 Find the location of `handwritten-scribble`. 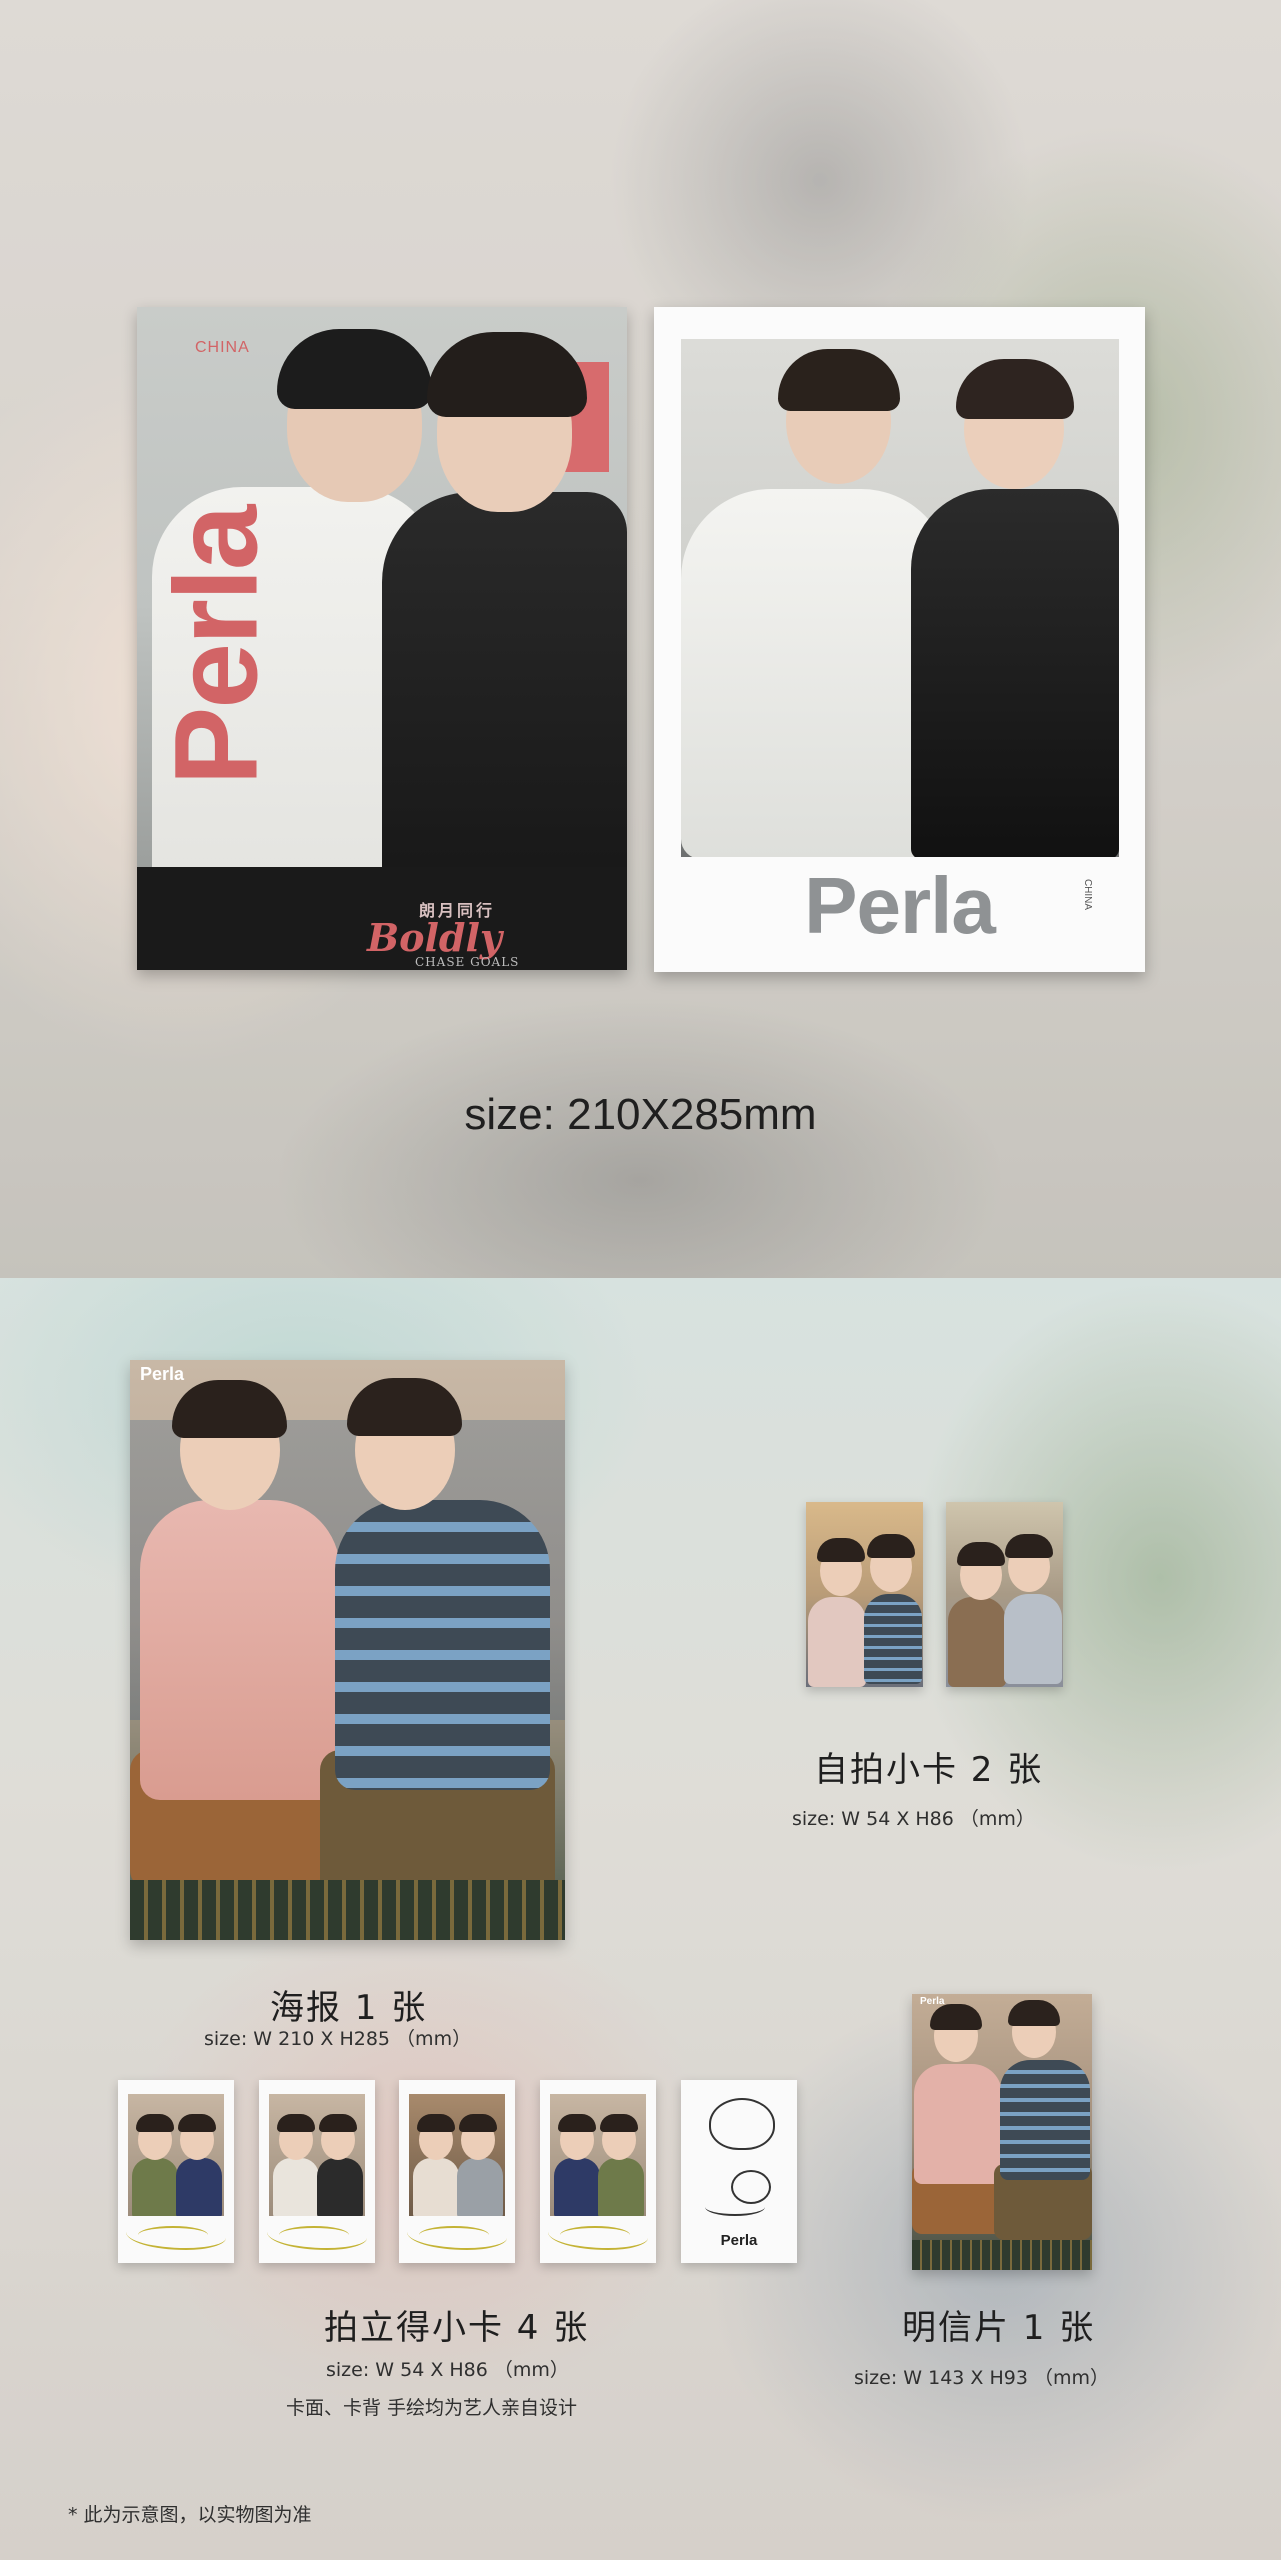

handwritten-scribble is located at coordinates (735, 2207).